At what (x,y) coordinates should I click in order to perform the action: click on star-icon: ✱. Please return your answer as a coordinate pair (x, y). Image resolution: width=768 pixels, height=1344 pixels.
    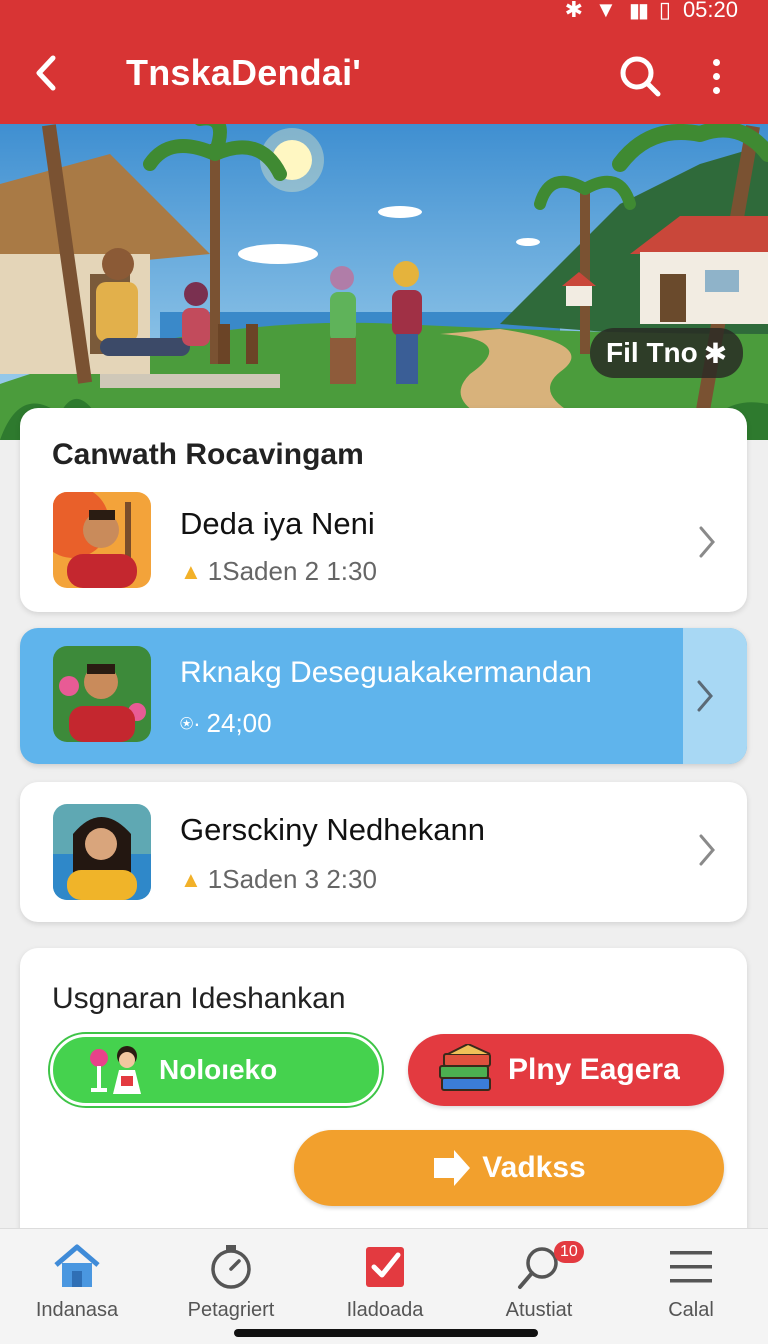
    Looking at the image, I should click on (715, 353).